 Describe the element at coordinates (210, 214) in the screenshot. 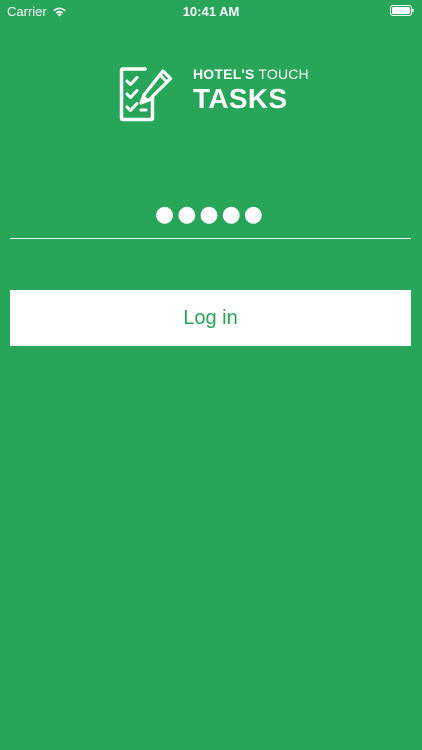

I see `password-field` at that location.